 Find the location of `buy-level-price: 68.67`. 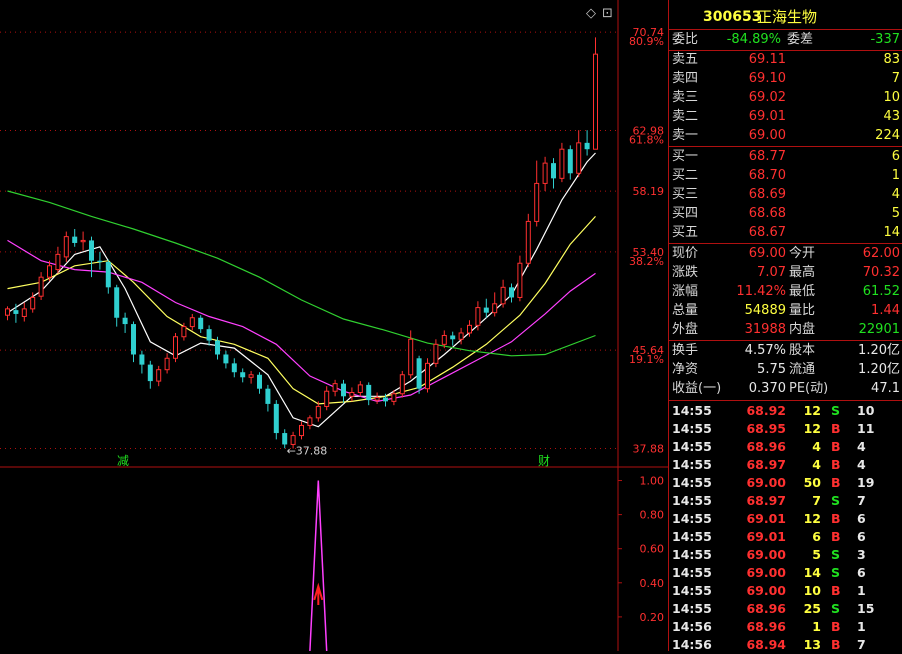

buy-level-price: 68.67 is located at coordinates (767, 232).